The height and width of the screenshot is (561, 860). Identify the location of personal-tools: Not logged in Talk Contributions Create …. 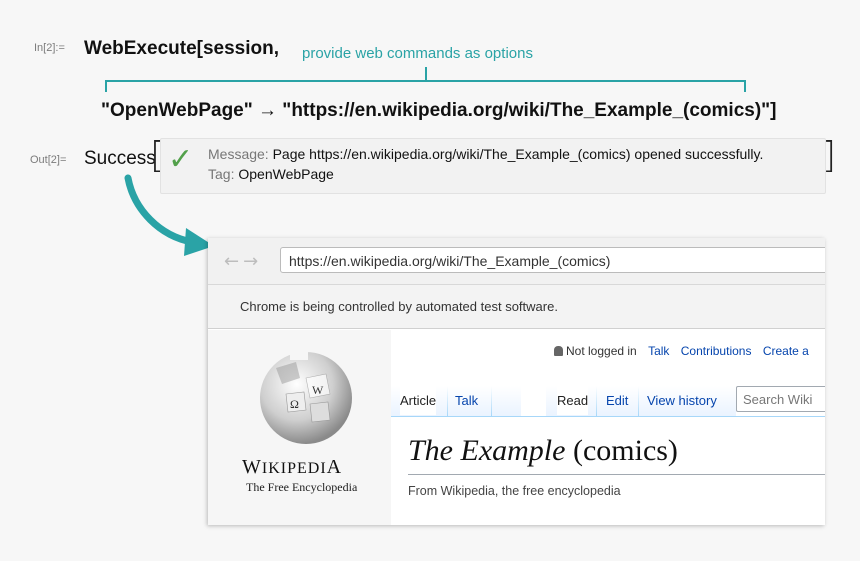
(681, 351).